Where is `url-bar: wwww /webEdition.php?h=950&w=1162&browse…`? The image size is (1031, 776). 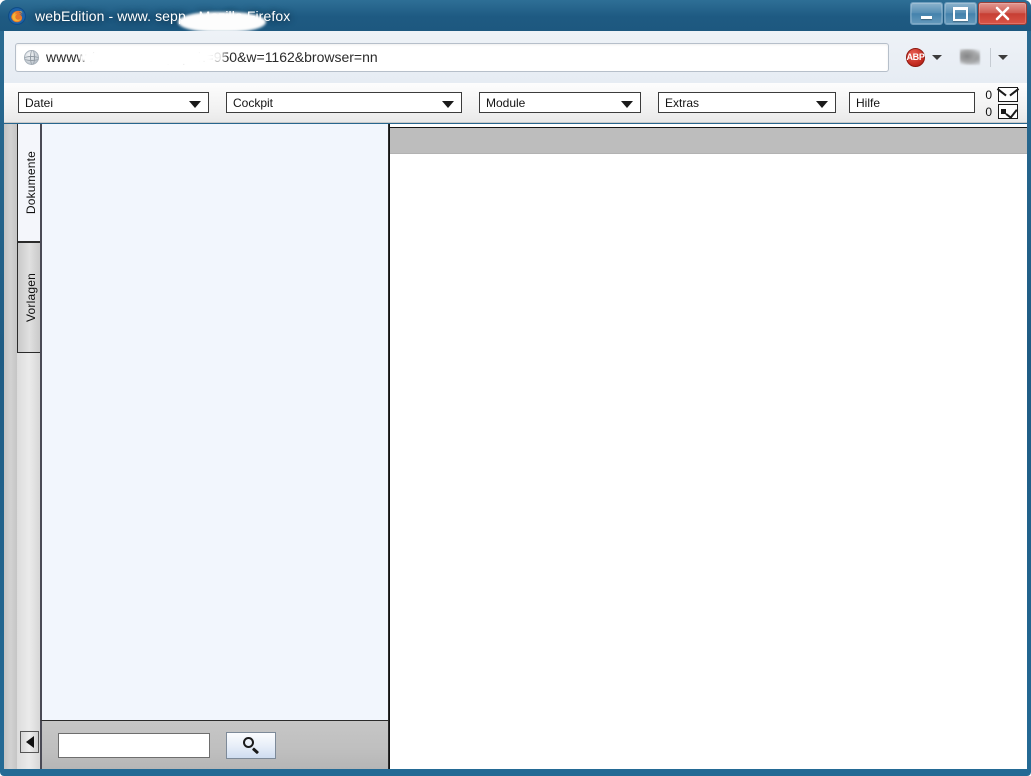 url-bar: wwww /webEdition.php?h=950&w=1162&browse… is located at coordinates (452, 57).